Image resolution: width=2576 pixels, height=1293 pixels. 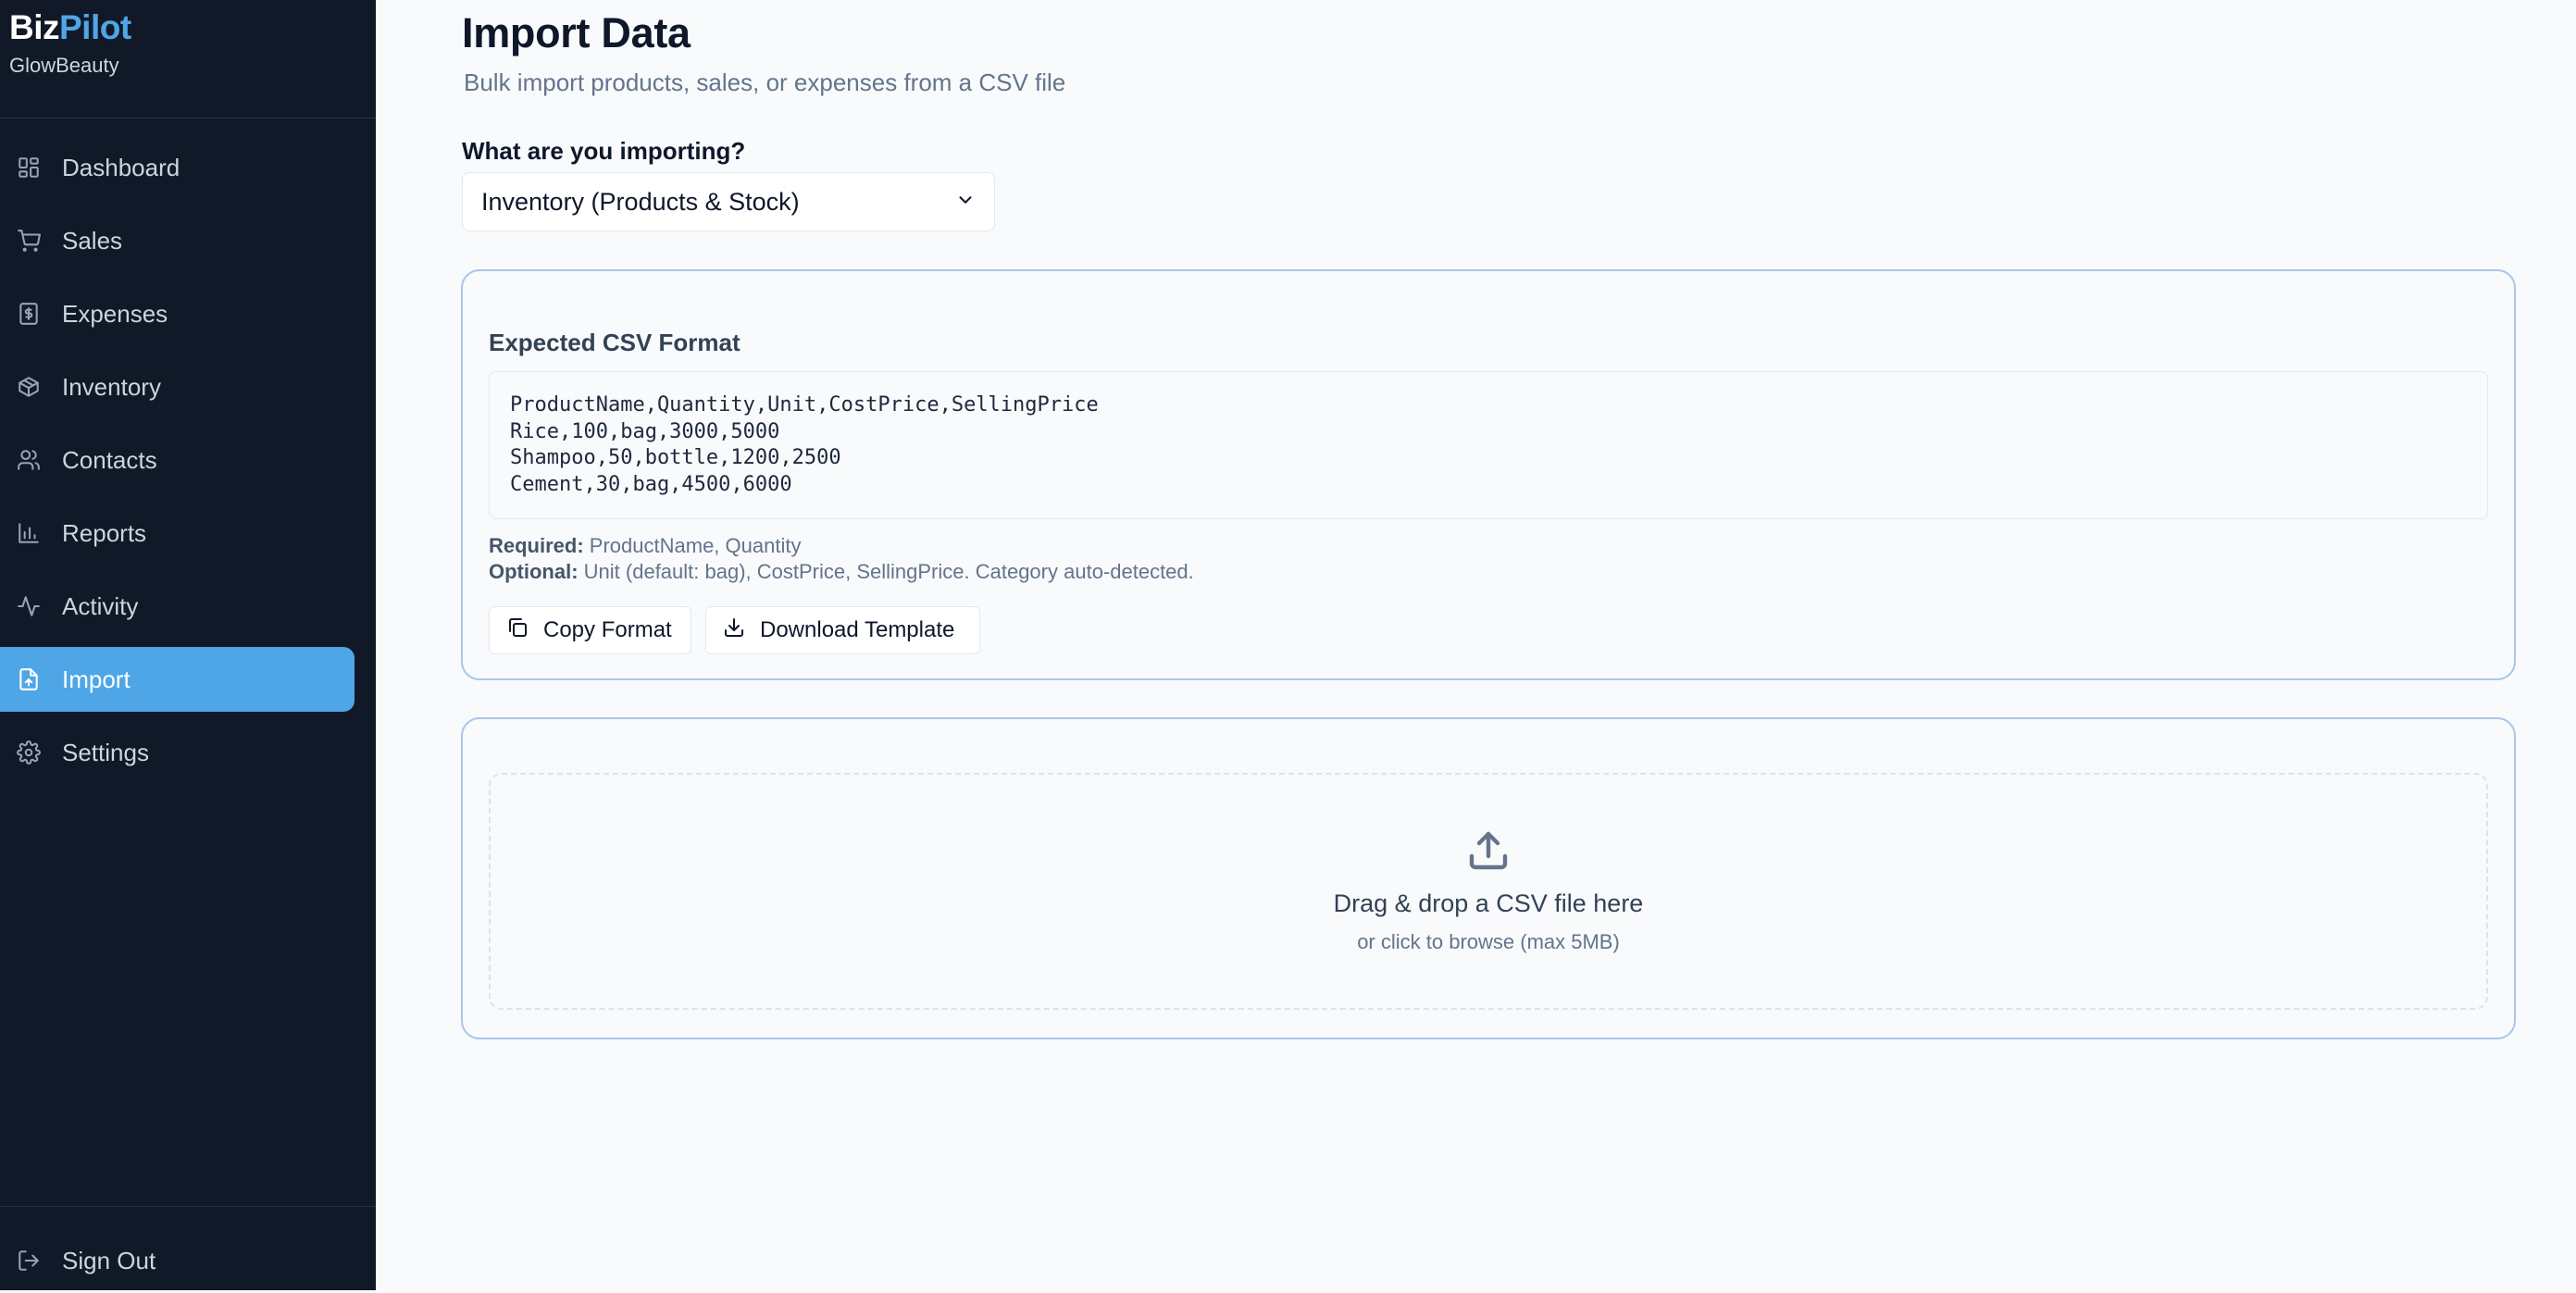 I want to click on csv-line: Rice,100,bag,3000,5000, so click(x=645, y=431).